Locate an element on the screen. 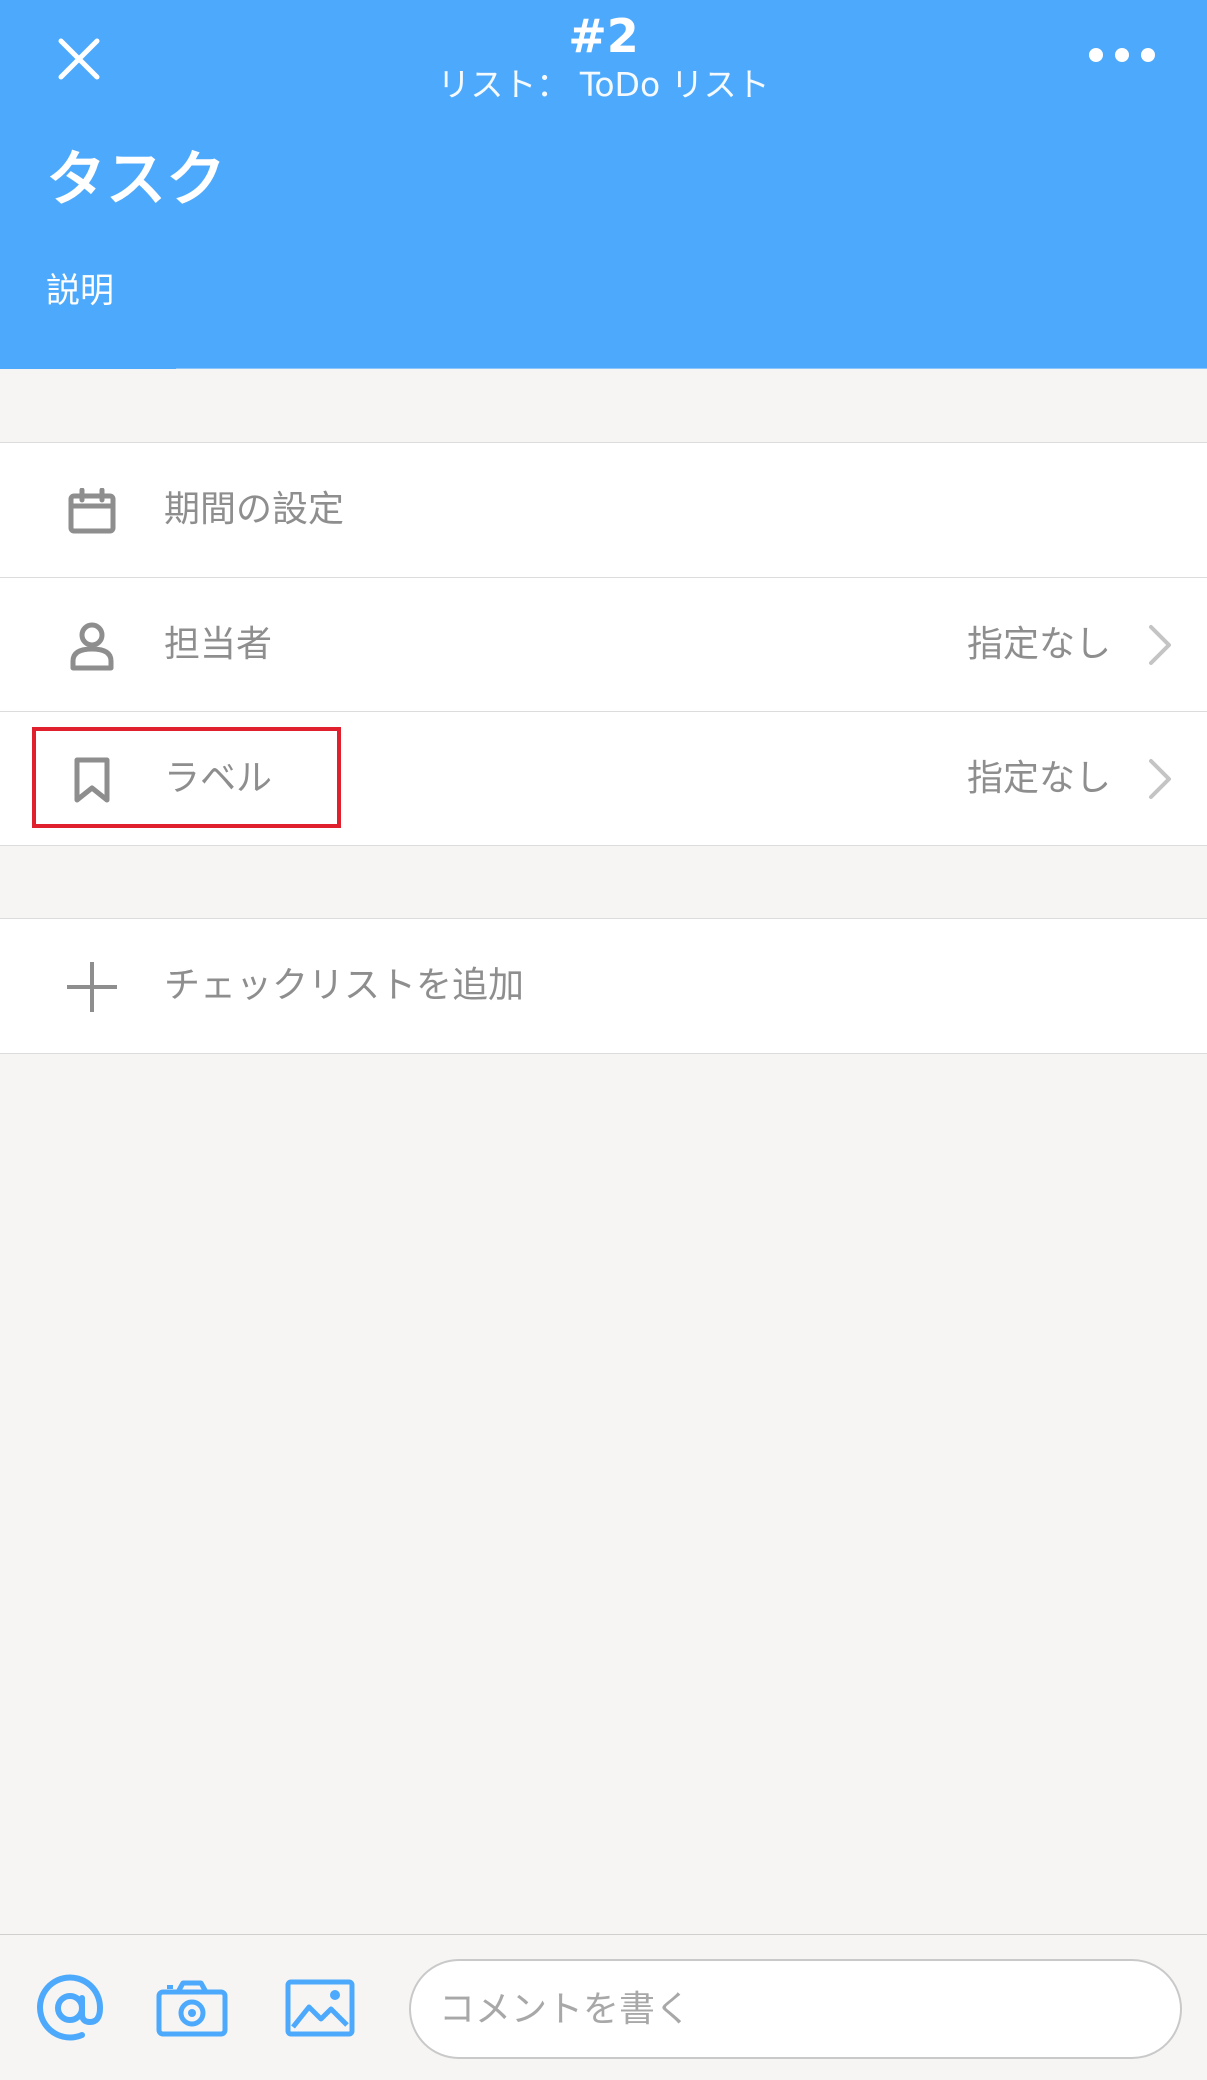  comment-input is located at coordinates (795, 2009).